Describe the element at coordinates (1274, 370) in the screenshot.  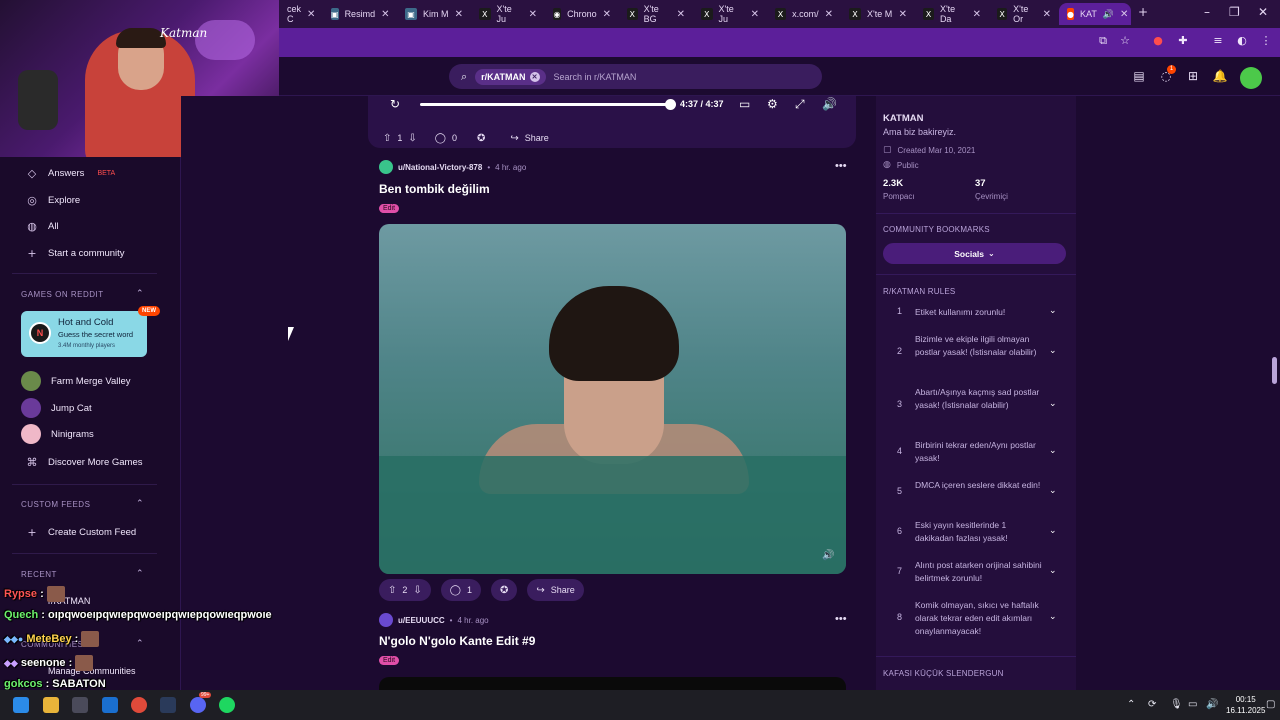
I see `page-scrollbar` at that location.